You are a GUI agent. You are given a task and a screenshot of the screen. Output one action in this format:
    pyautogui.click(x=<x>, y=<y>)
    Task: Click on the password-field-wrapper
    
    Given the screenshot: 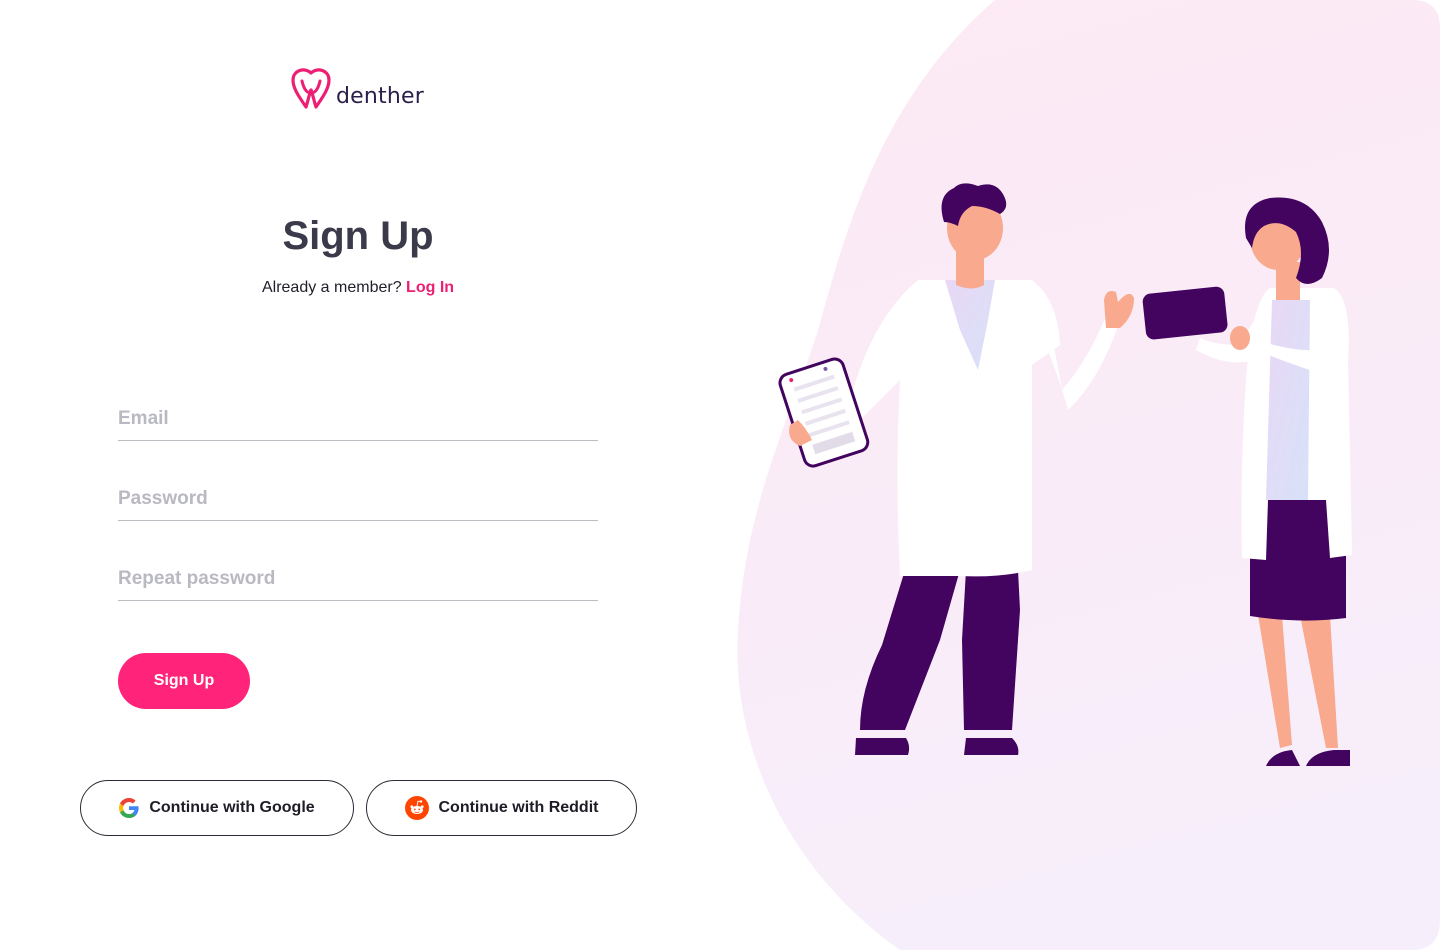 What is the action you would take?
    pyautogui.click(x=358, y=499)
    